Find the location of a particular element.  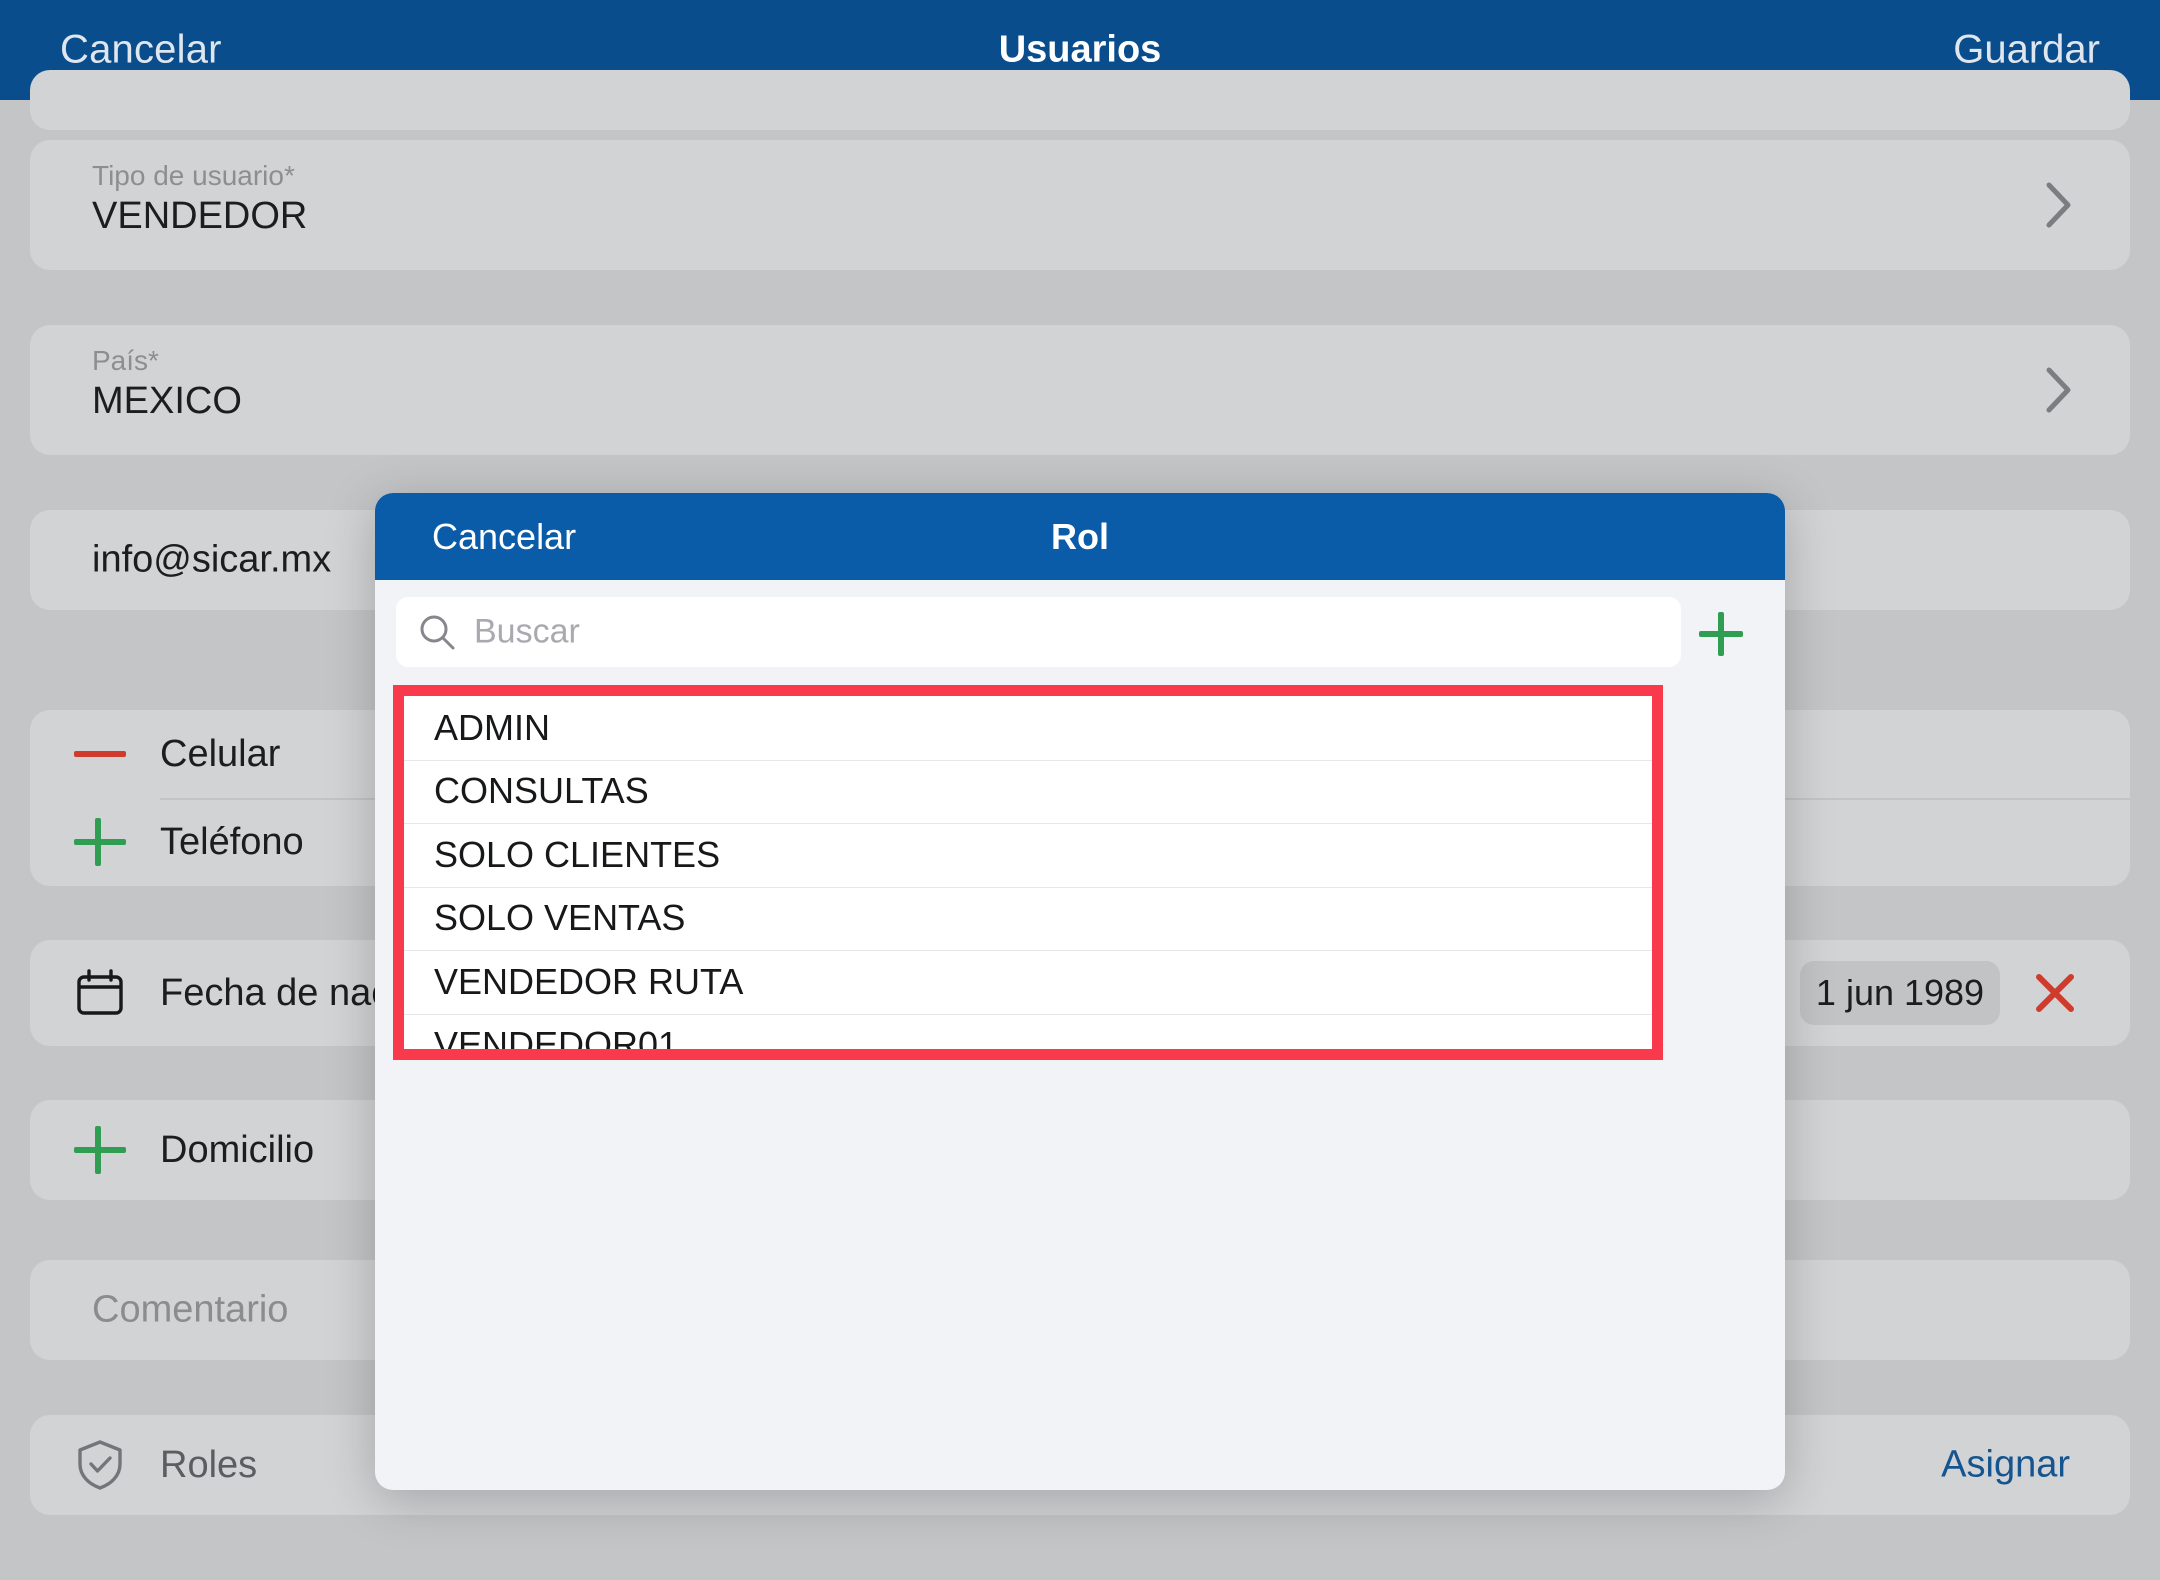

list-item: ADMIN is located at coordinates (1028, 728).